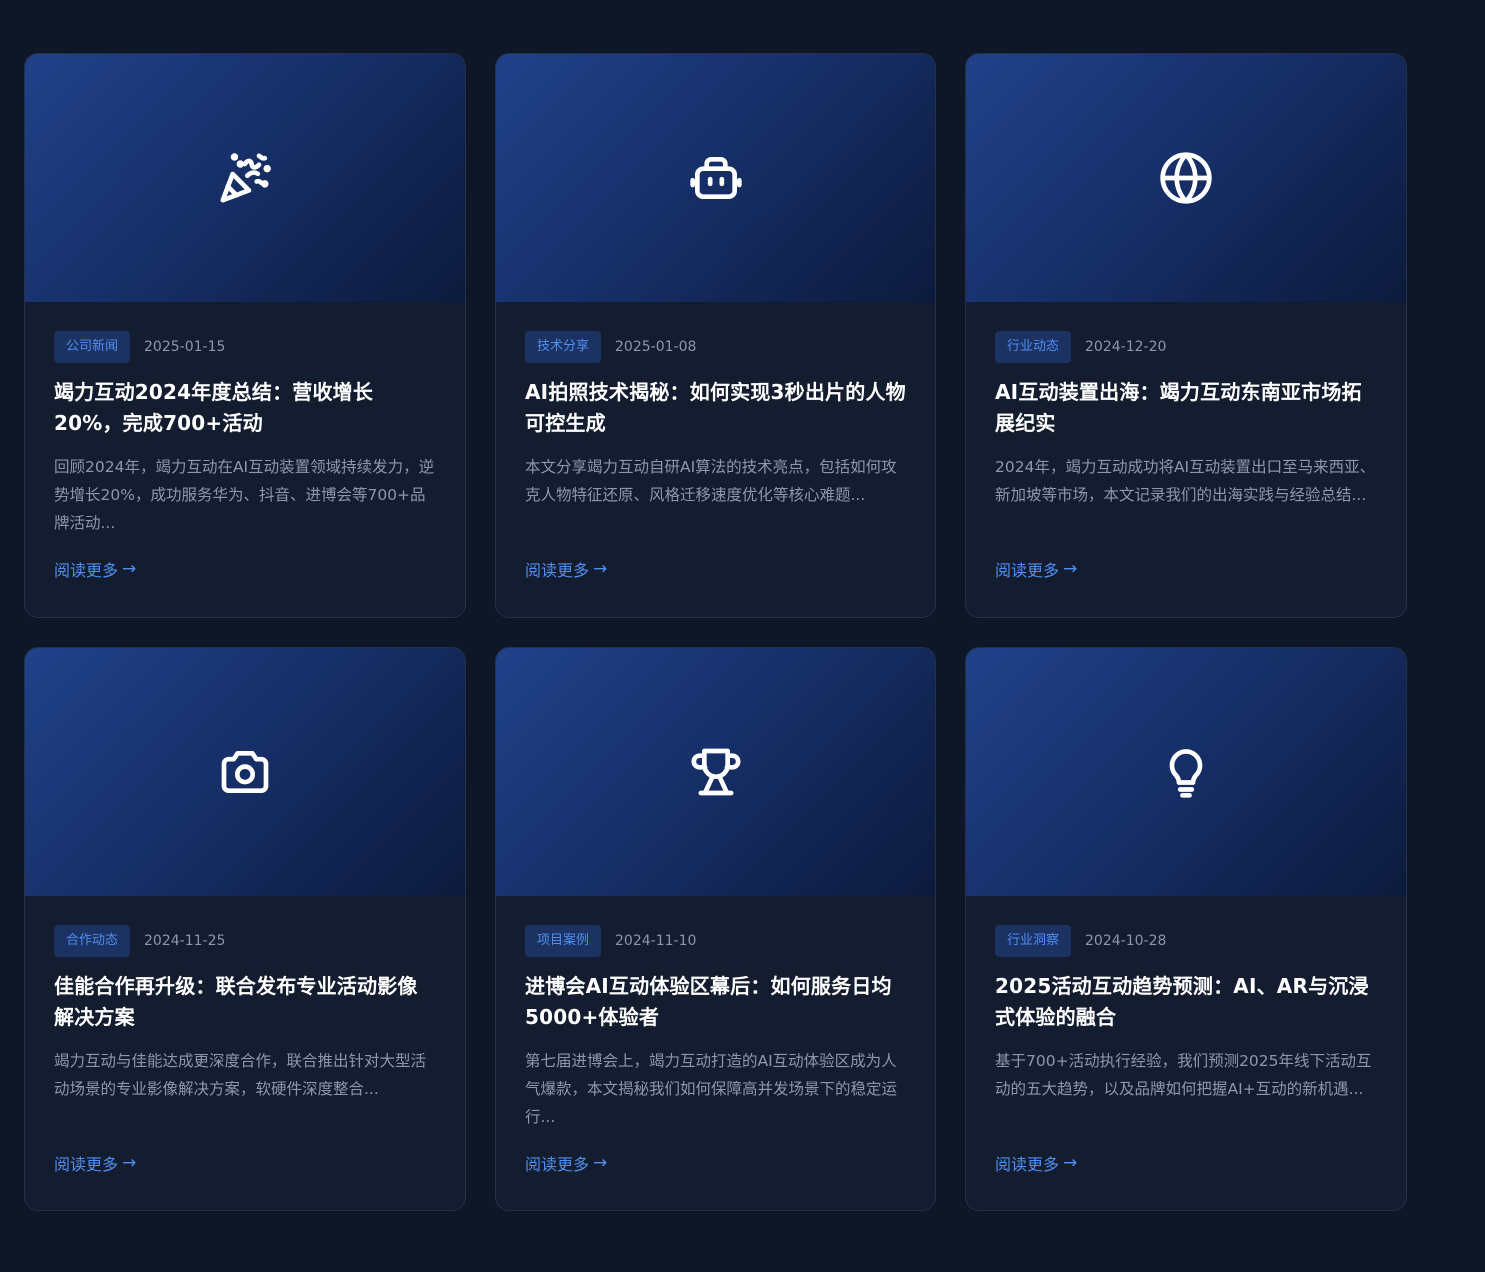  What do you see at coordinates (245, 408) in the screenshot?
I see `card-title: 竭力互动2024年度总结：营收增长20%，完成700+活动` at bounding box center [245, 408].